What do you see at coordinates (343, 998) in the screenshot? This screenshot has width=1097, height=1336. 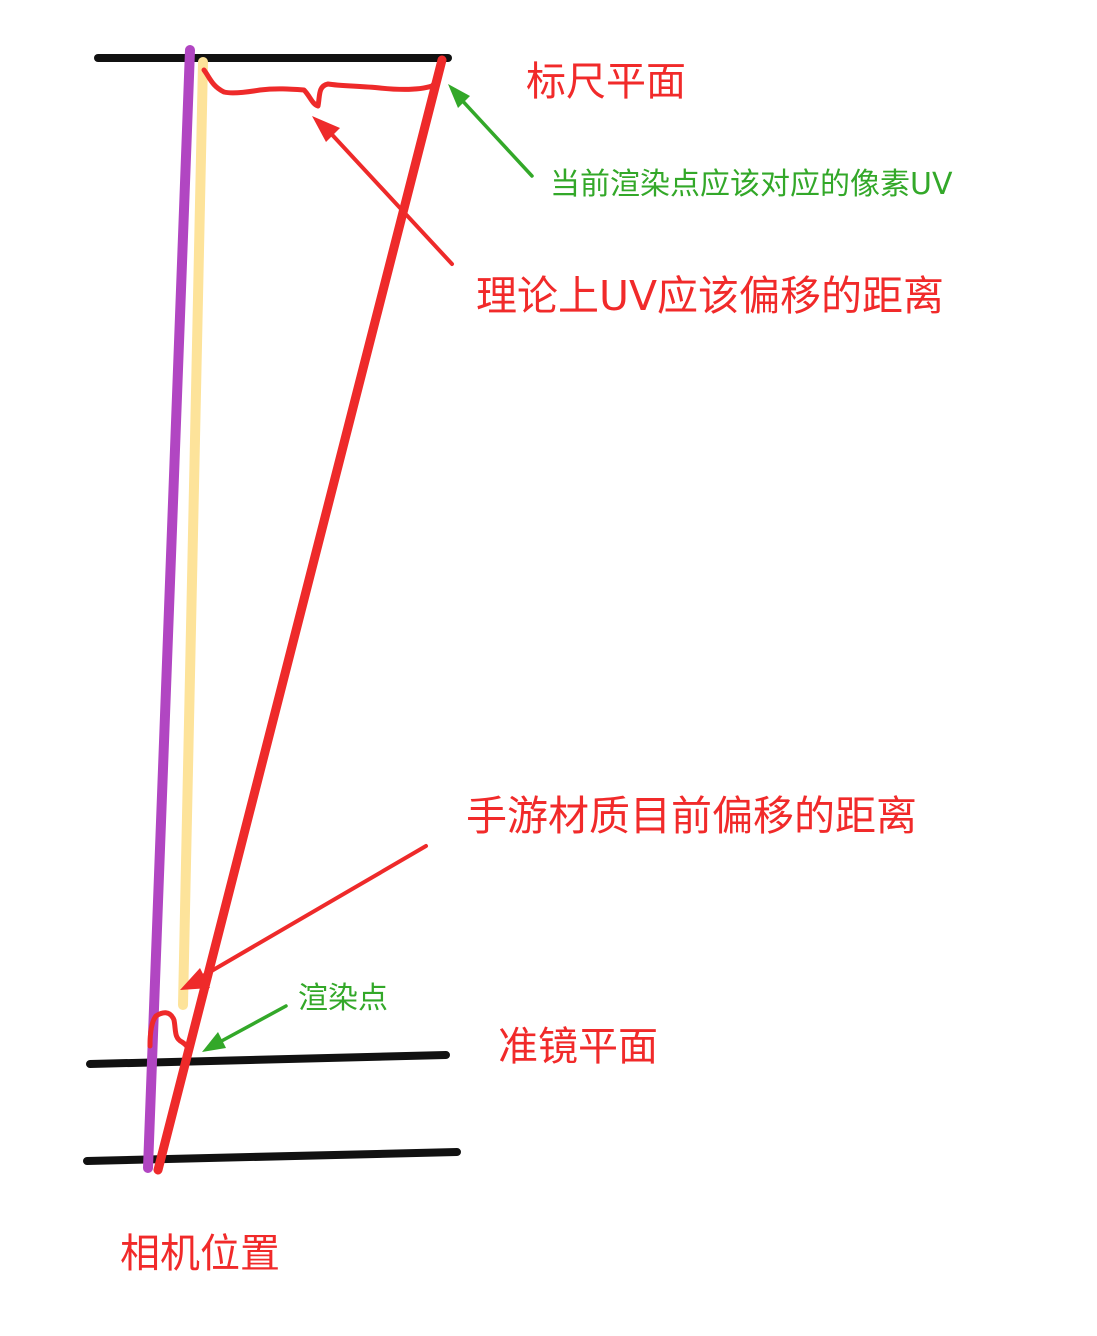 I see `render-point-label: 渲染点` at bounding box center [343, 998].